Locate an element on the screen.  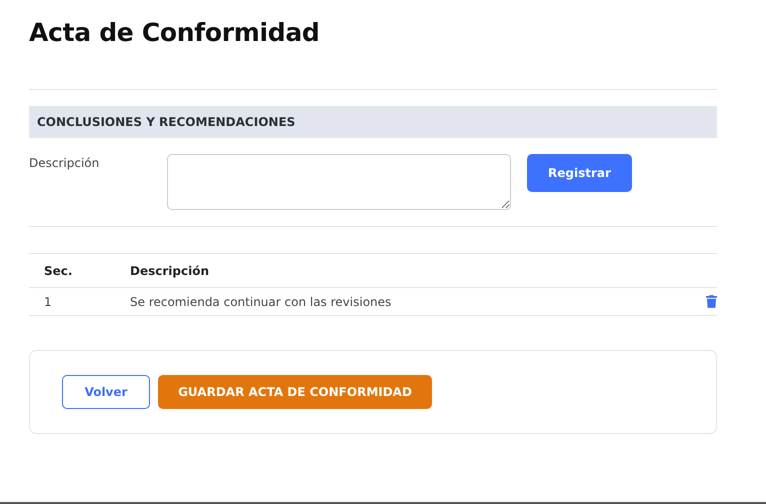
register-button: Registrar is located at coordinates (579, 173).